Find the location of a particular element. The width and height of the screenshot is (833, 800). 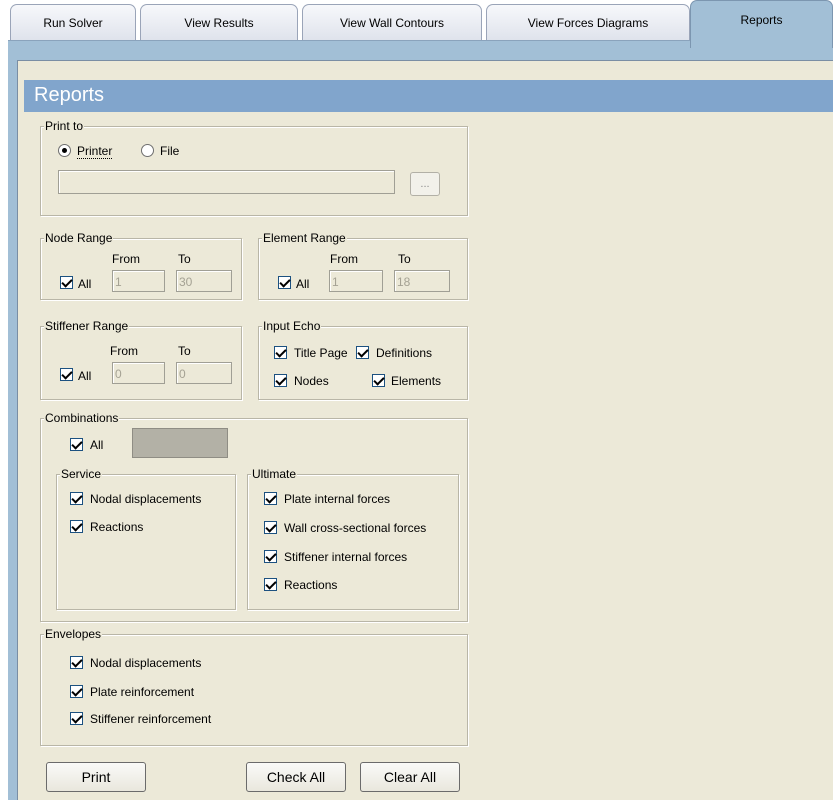

stiffener-reinforcement-label: Stiffener reinforcement is located at coordinates (151, 719).